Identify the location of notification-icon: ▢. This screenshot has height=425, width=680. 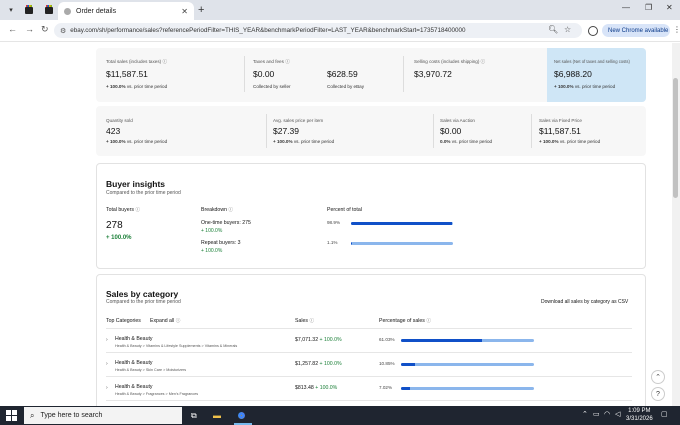
(664, 414).